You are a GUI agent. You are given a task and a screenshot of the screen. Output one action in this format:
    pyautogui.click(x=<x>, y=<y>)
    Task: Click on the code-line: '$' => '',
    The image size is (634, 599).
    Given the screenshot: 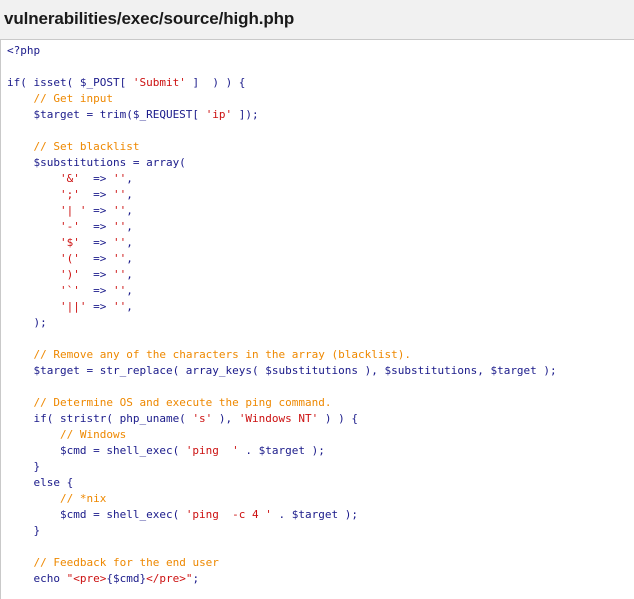 What is the action you would take?
    pyautogui.click(x=320, y=243)
    